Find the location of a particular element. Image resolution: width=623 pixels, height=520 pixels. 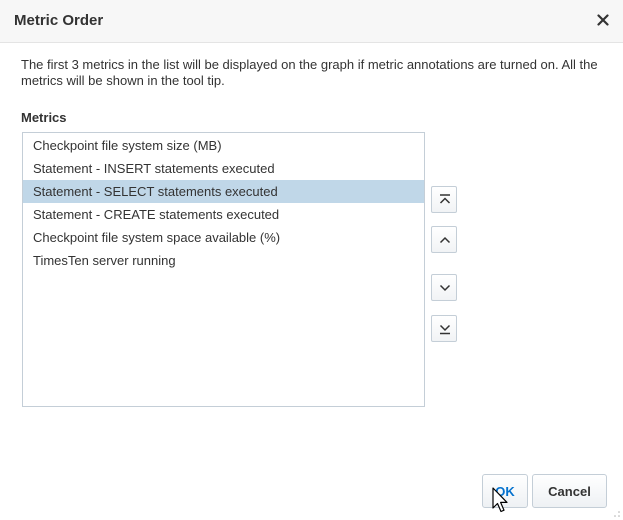

close-icon is located at coordinates (603, 20).